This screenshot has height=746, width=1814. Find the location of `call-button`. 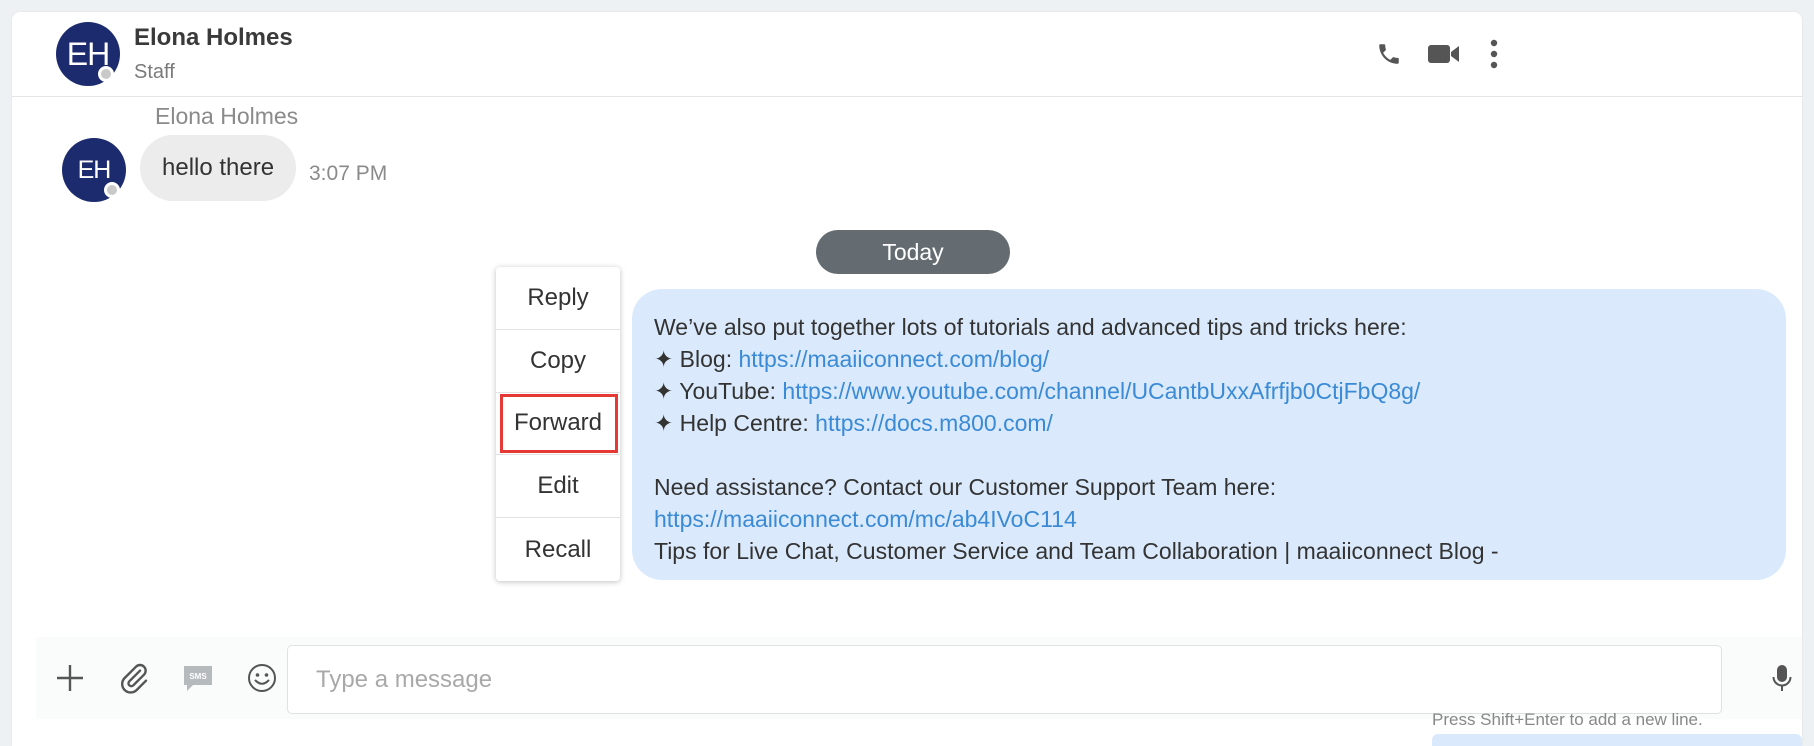

call-button is located at coordinates (1389, 54).